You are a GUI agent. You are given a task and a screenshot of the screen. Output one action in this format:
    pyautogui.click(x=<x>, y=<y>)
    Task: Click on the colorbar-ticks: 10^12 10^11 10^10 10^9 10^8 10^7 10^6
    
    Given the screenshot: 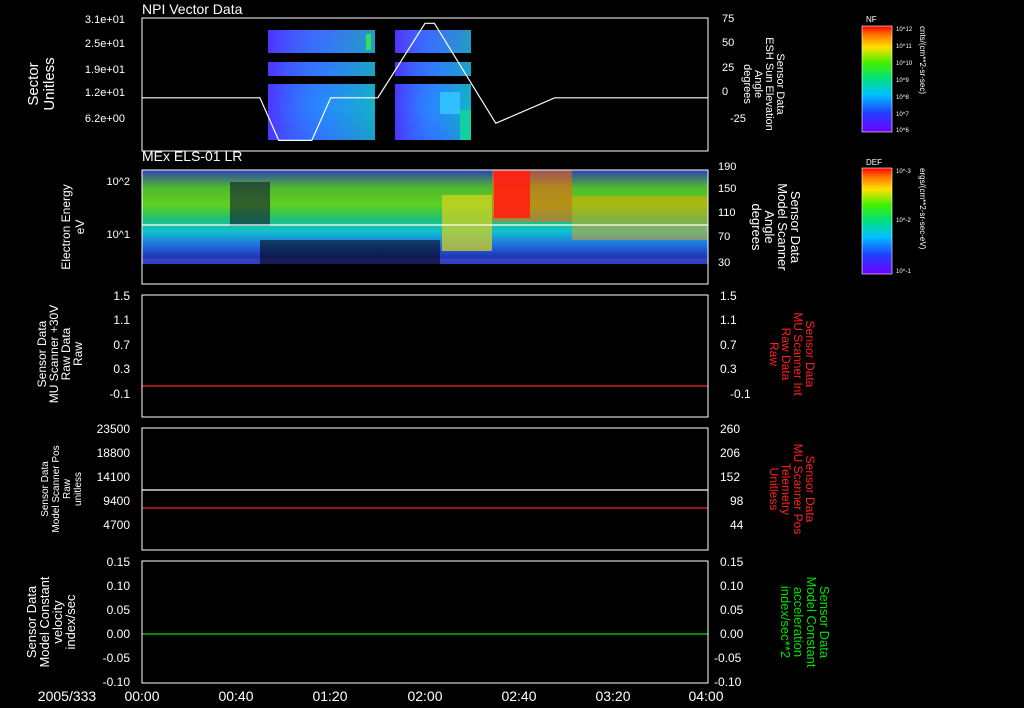 What is the action you would take?
    pyautogui.click(x=904, y=80)
    